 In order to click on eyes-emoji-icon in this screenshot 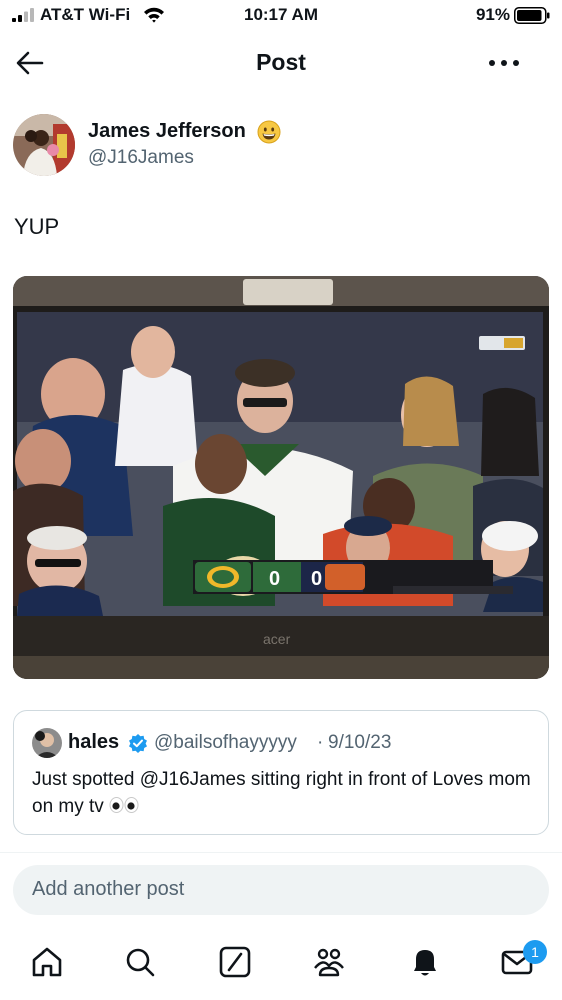, I will do `click(124, 805)`.